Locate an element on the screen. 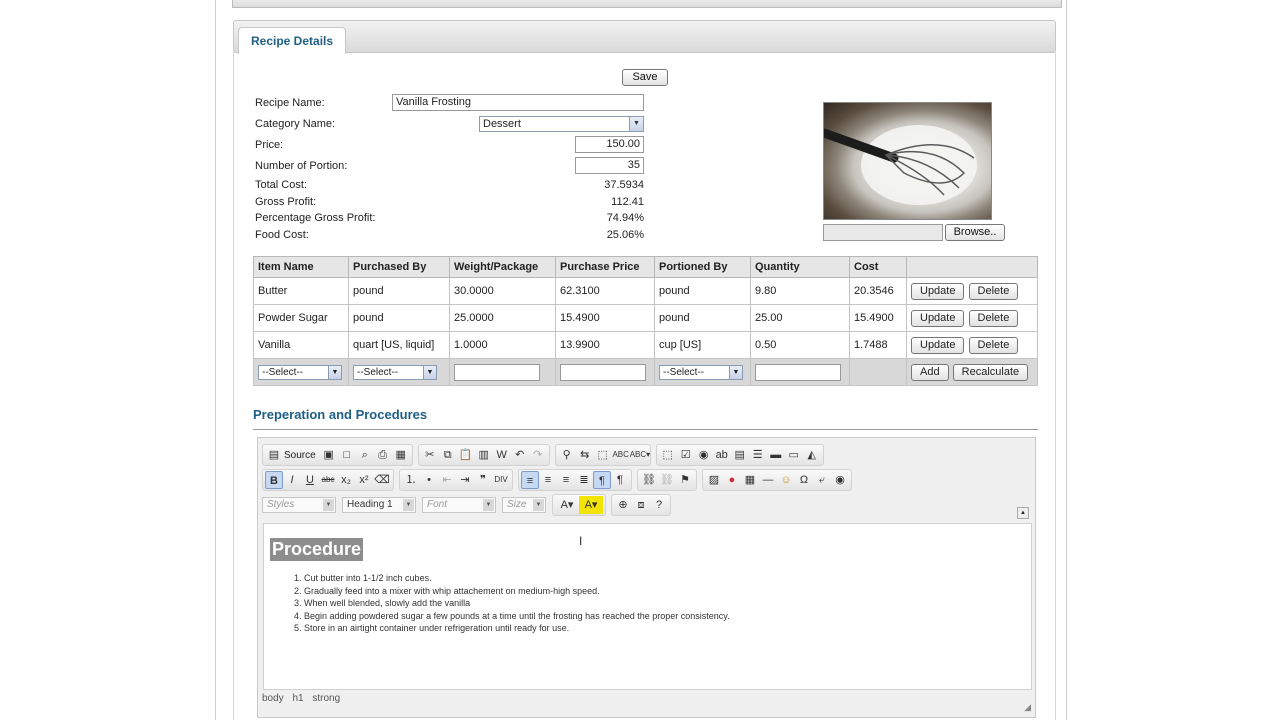 The height and width of the screenshot is (720, 1280). add-button: Add is located at coordinates (930, 372).